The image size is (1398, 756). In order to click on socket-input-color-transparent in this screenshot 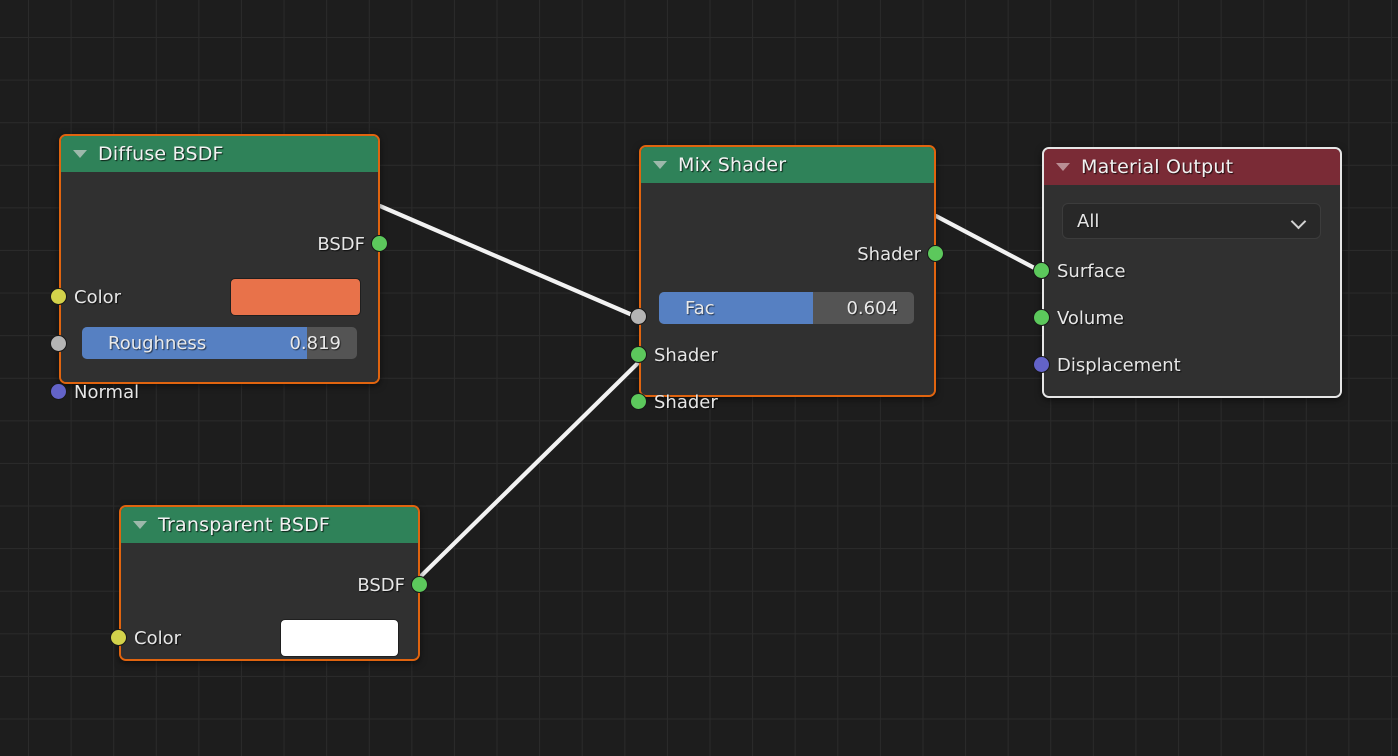, I will do `click(118, 637)`.